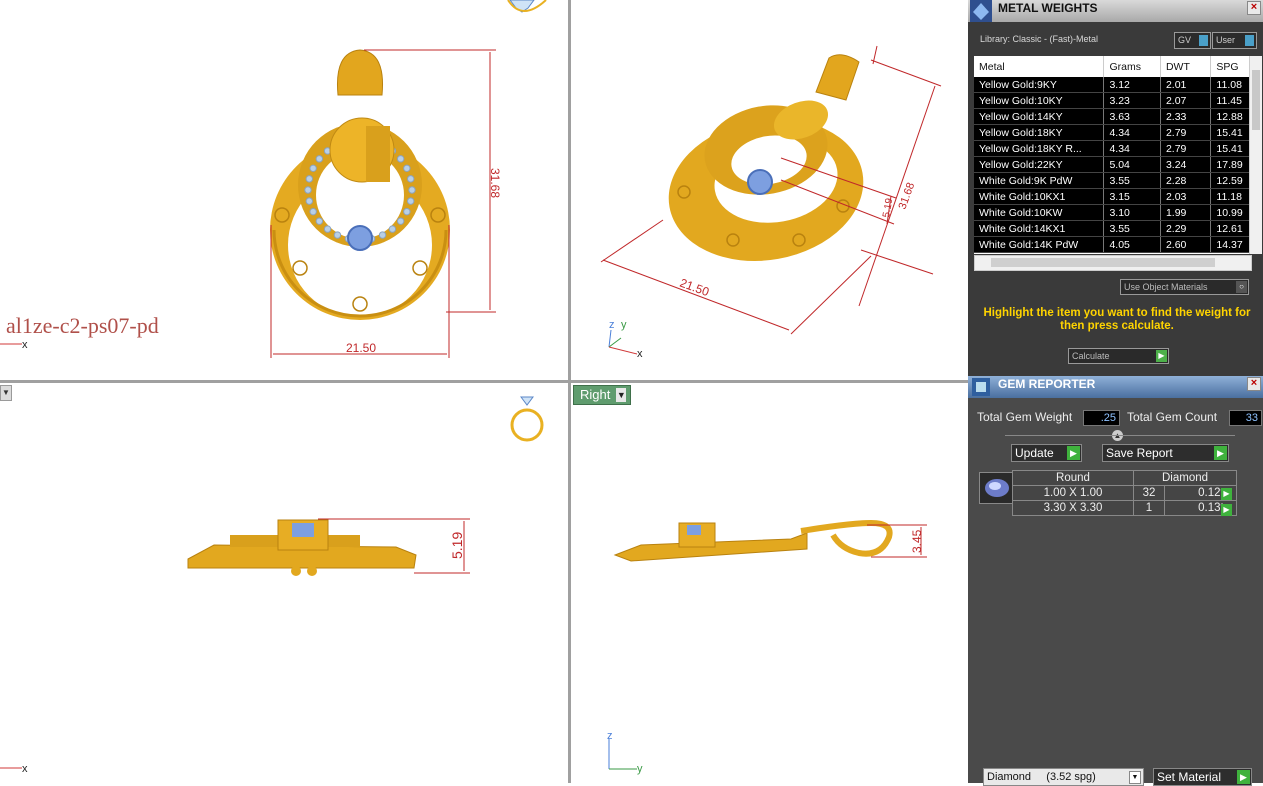 This screenshot has height=786, width=1263. What do you see at coordinates (1063, 777) in the screenshot?
I see `material-select: Diamond (3.52 spg) ▼` at bounding box center [1063, 777].